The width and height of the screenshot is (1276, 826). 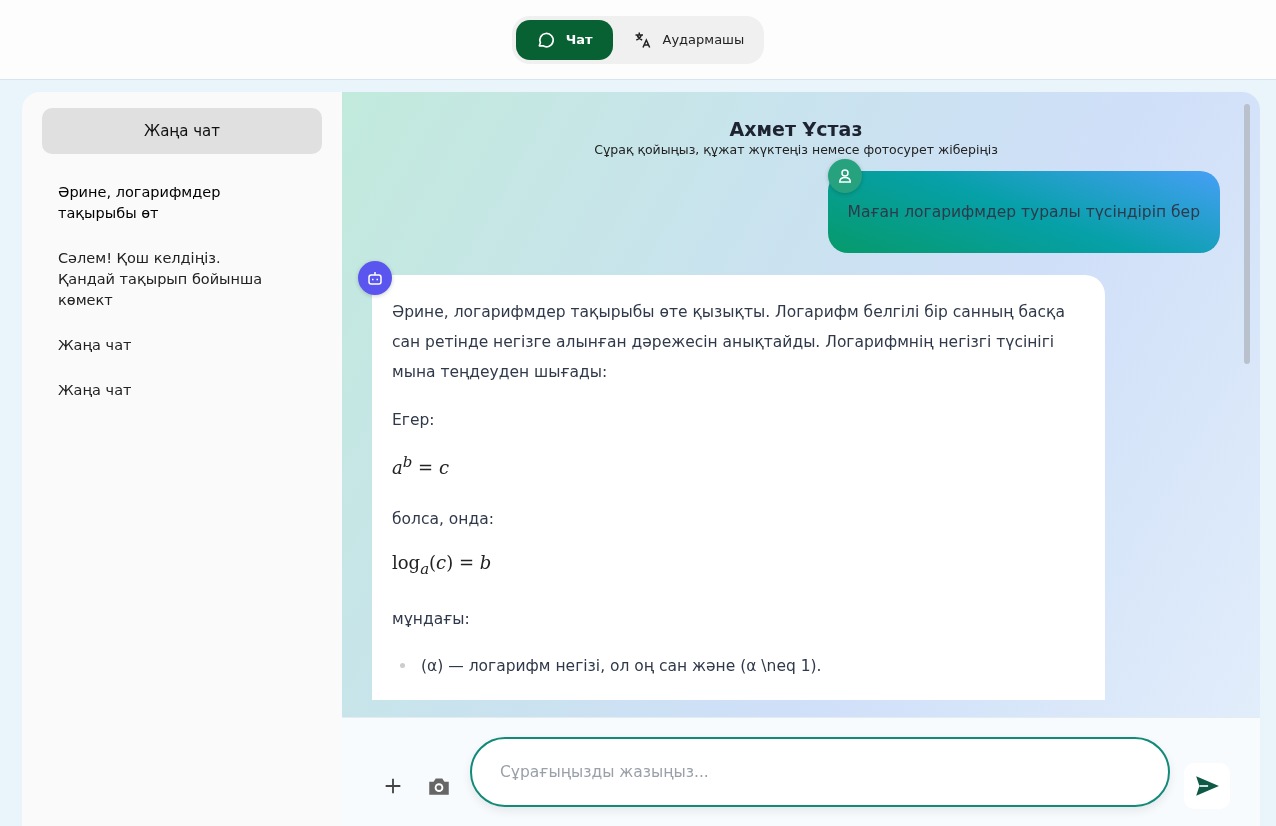 What do you see at coordinates (402, 666) in the screenshot?
I see `bullet-icon` at bounding box center [402, 666].